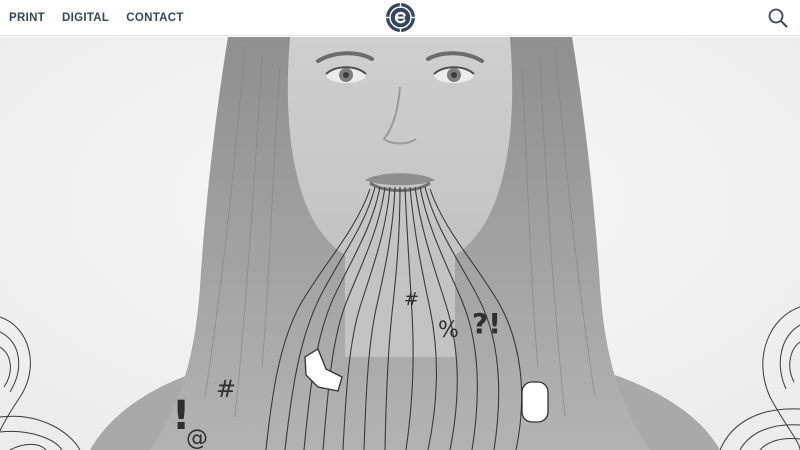 The width and height of the screenshot is (800, 450). I want to click on glyph-percent: %, so click(448, 330).